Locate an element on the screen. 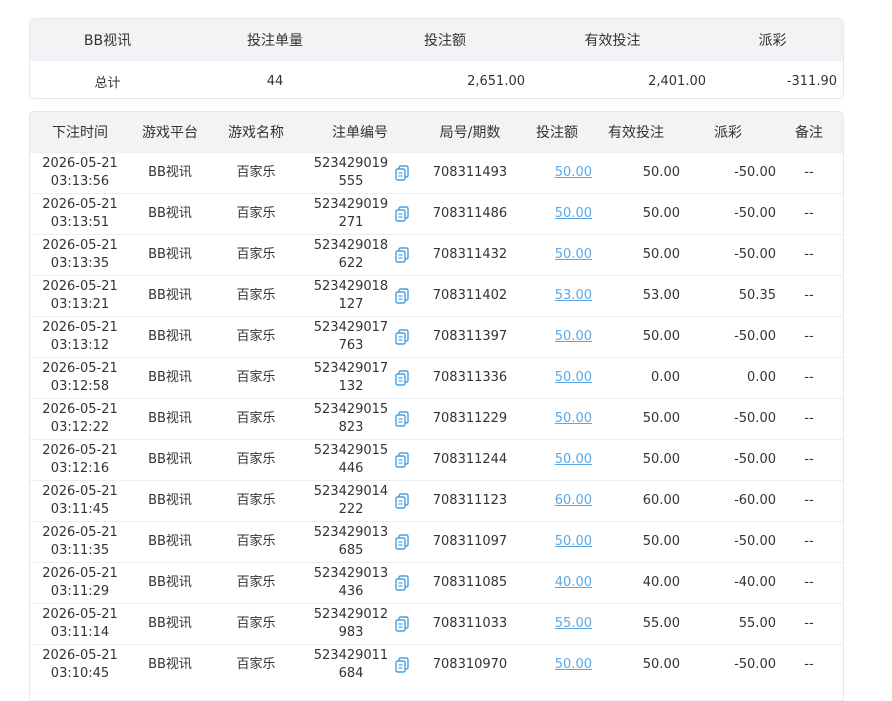 This screenshot has height=701, width=892. bet-time: 03:13:21 is located at coordinates (80, 304).